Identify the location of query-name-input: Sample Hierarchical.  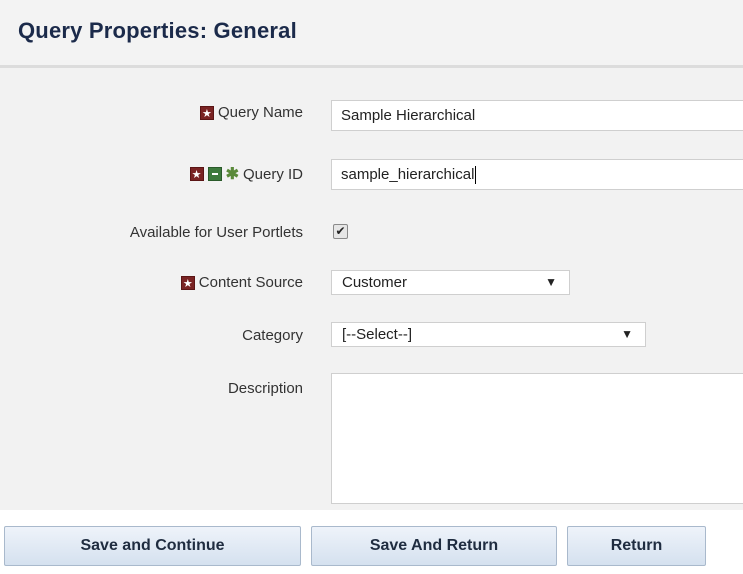
(537, 115).